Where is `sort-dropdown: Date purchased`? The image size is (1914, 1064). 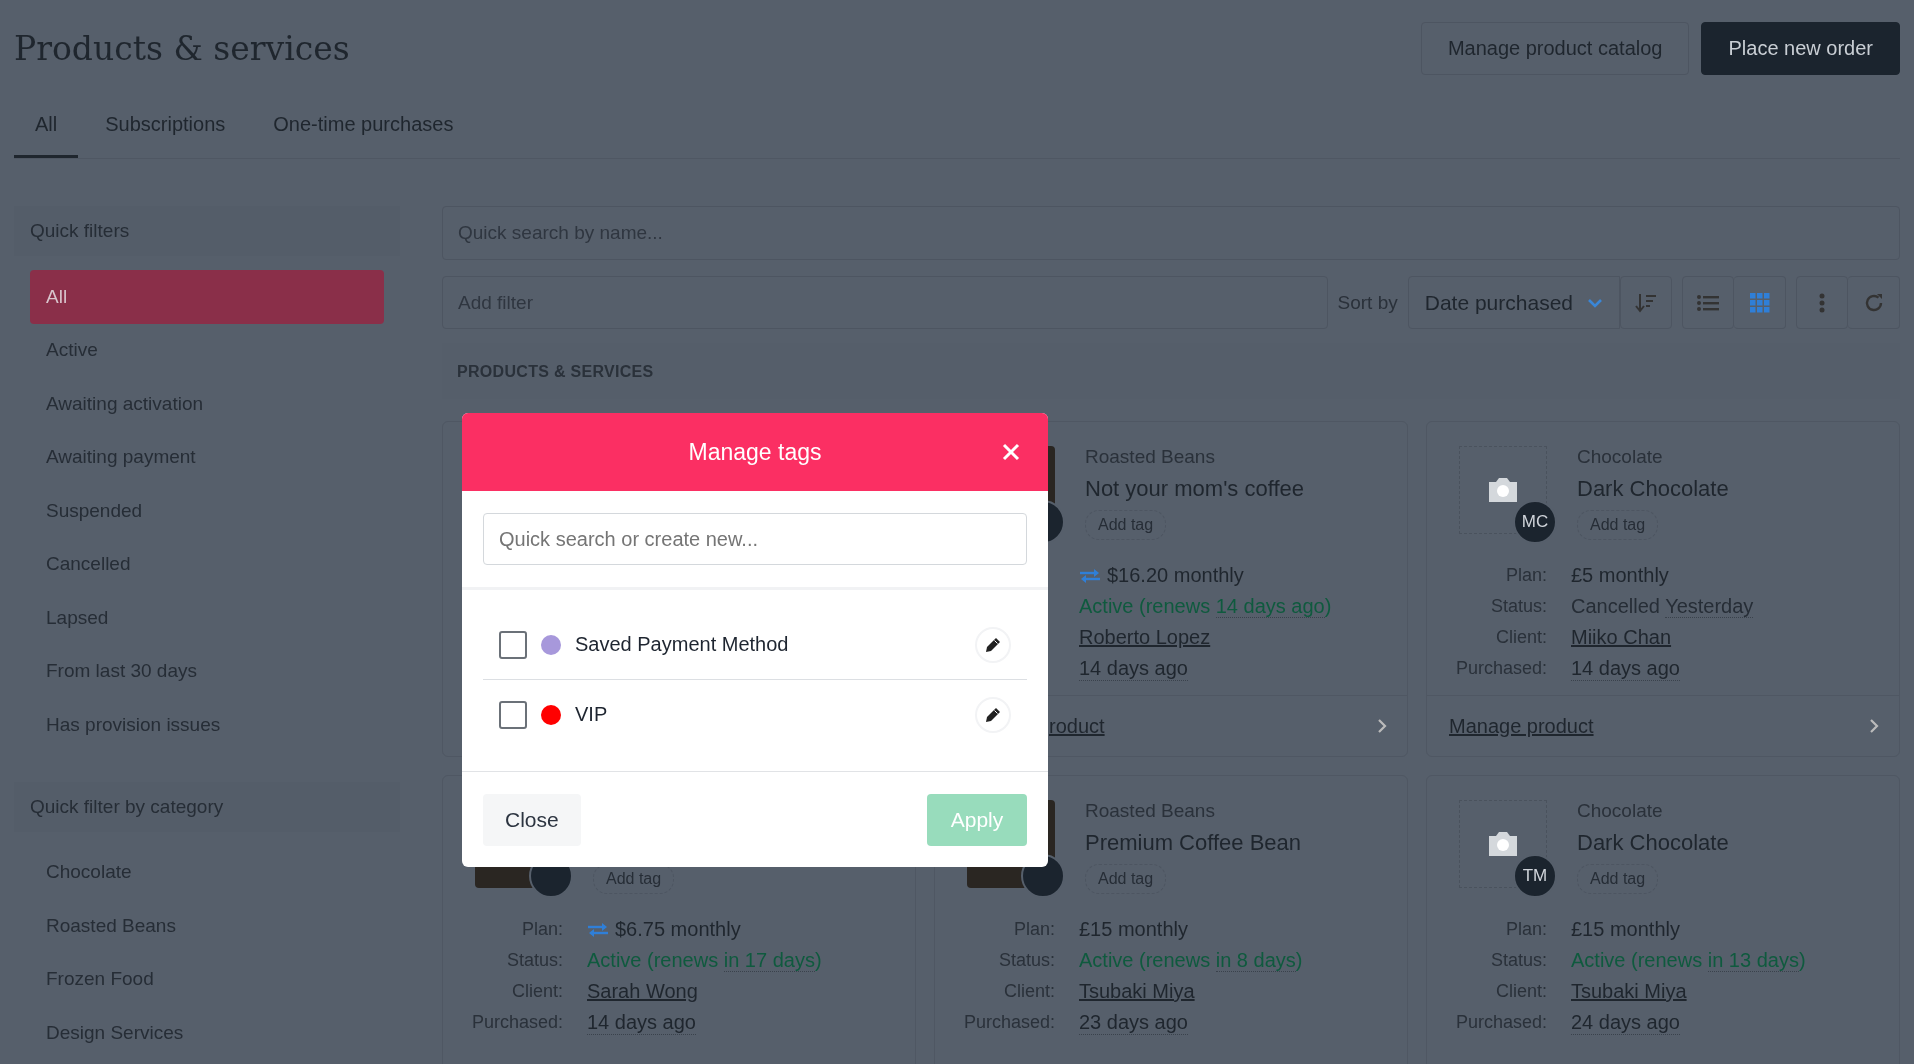
sort-dropdown: Date purchased is located at coordinates (1513, 302).